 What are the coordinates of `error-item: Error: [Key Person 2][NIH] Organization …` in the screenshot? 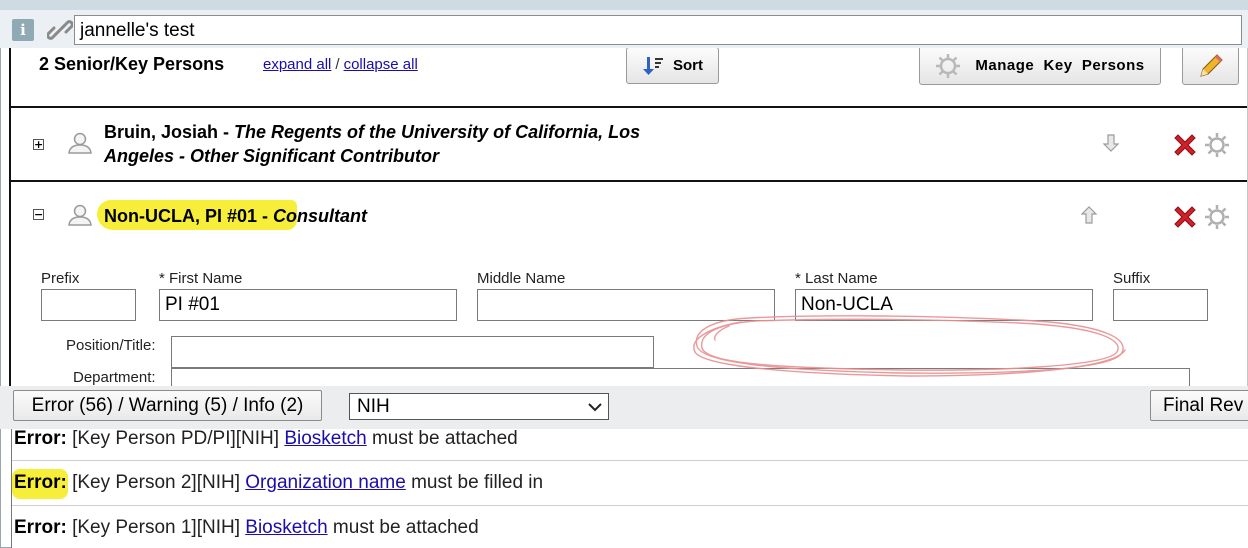 It's located at (278, 483).